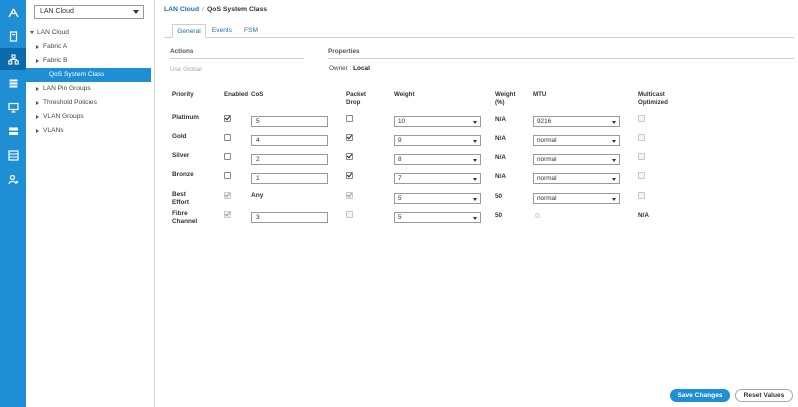  What do you see at coordinates (764, 395) in the screenshot?
I see `reset-values-button: Reset Values` at bounding box center [764, 395].